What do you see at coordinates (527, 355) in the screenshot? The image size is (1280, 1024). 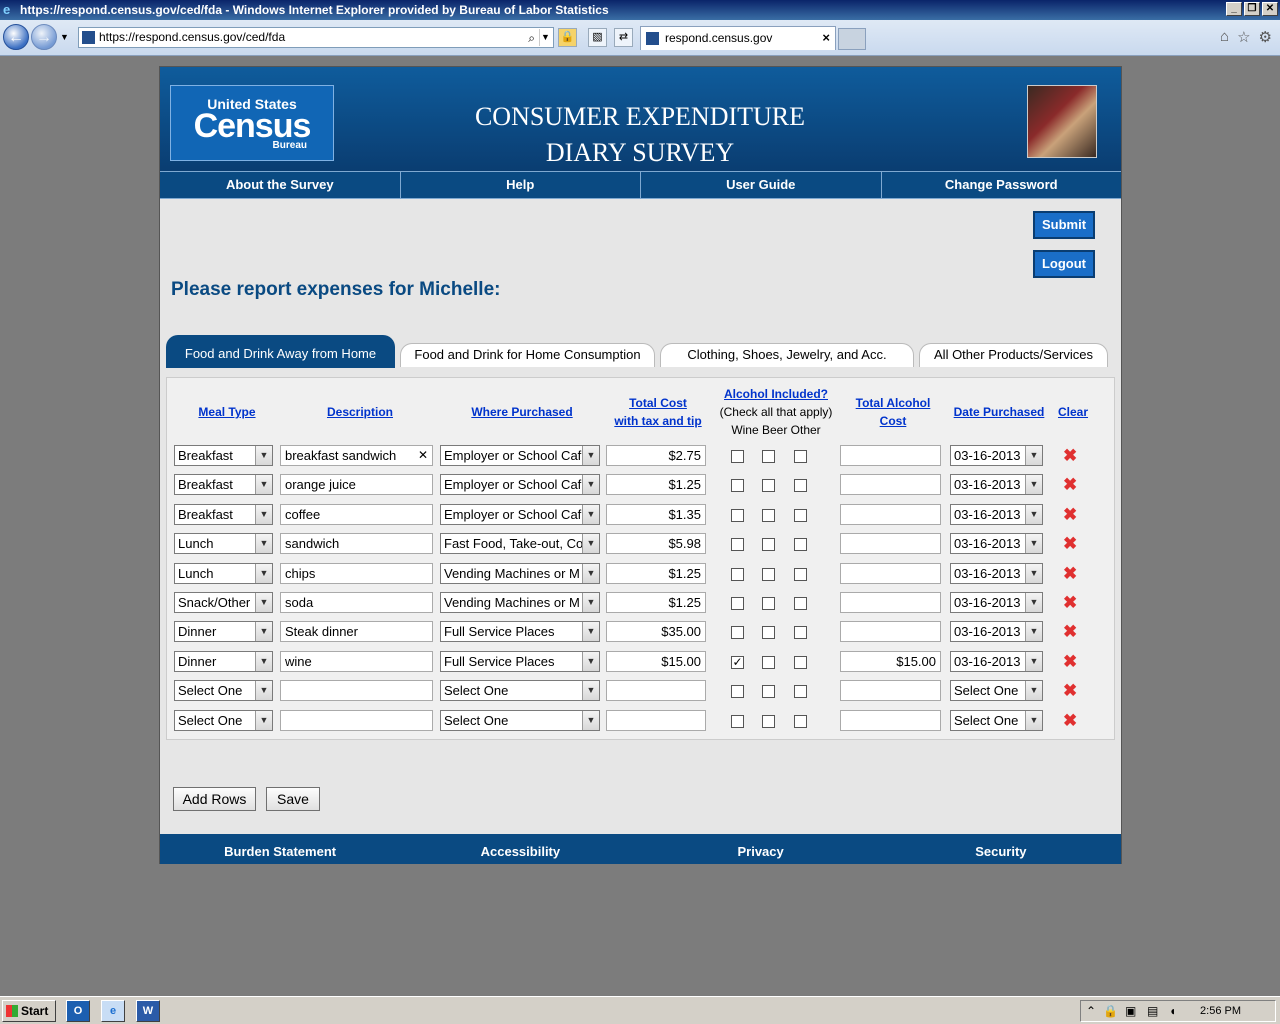 I see `tab-food-home: Food and Drink for Home Consumption` at bounding box center [527, 355].